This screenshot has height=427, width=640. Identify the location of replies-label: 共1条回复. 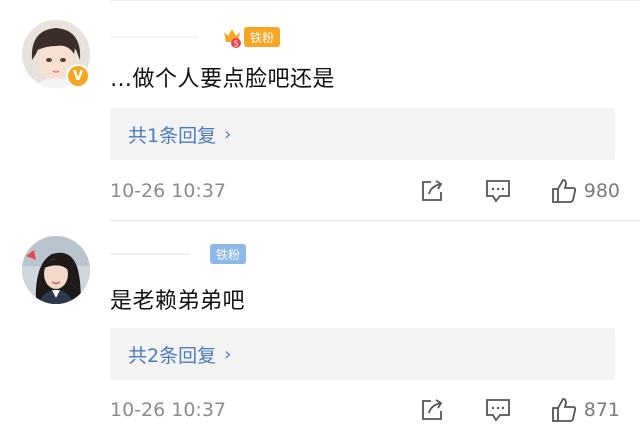
(172, 135).